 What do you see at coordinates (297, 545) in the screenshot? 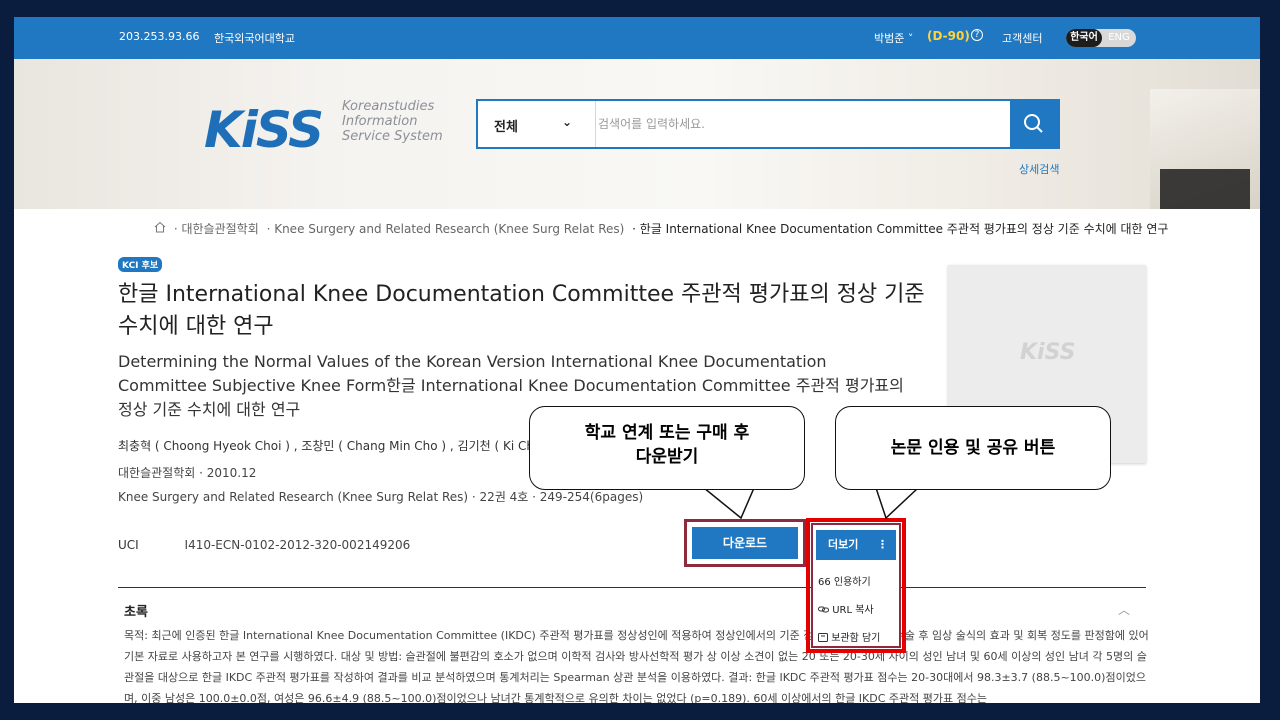
I see `uci-value: I410-ECN-0102-2012-320-002149206` at bounding box center [297, 545].